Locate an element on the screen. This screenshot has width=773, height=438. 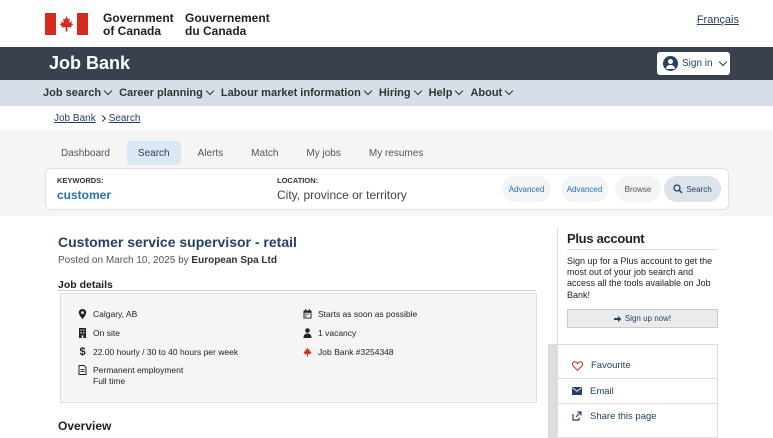
detail-start: Starts as soon as possible is located at coordinates (360, 314).